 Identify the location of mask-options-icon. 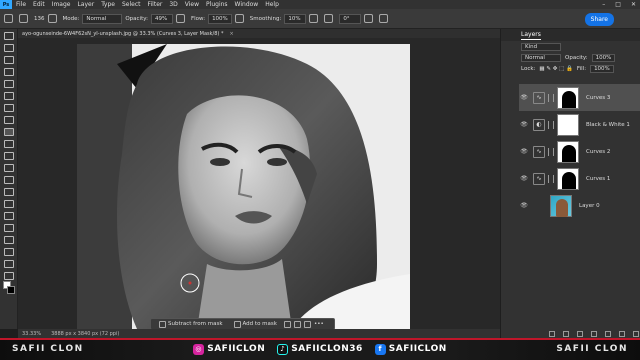
(287, 324).